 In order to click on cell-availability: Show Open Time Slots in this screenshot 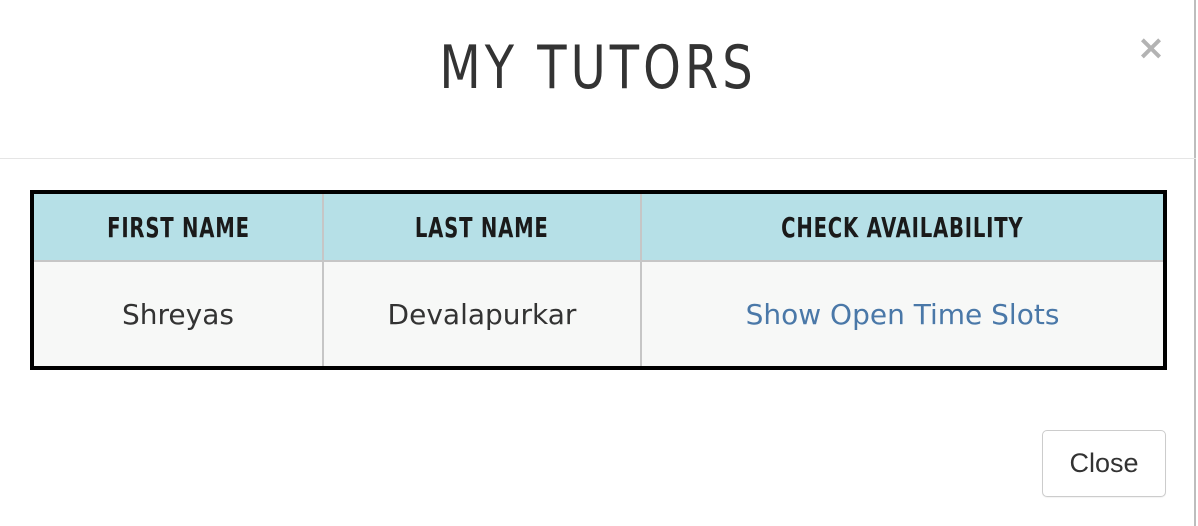, I will do `click(902, 313)`.